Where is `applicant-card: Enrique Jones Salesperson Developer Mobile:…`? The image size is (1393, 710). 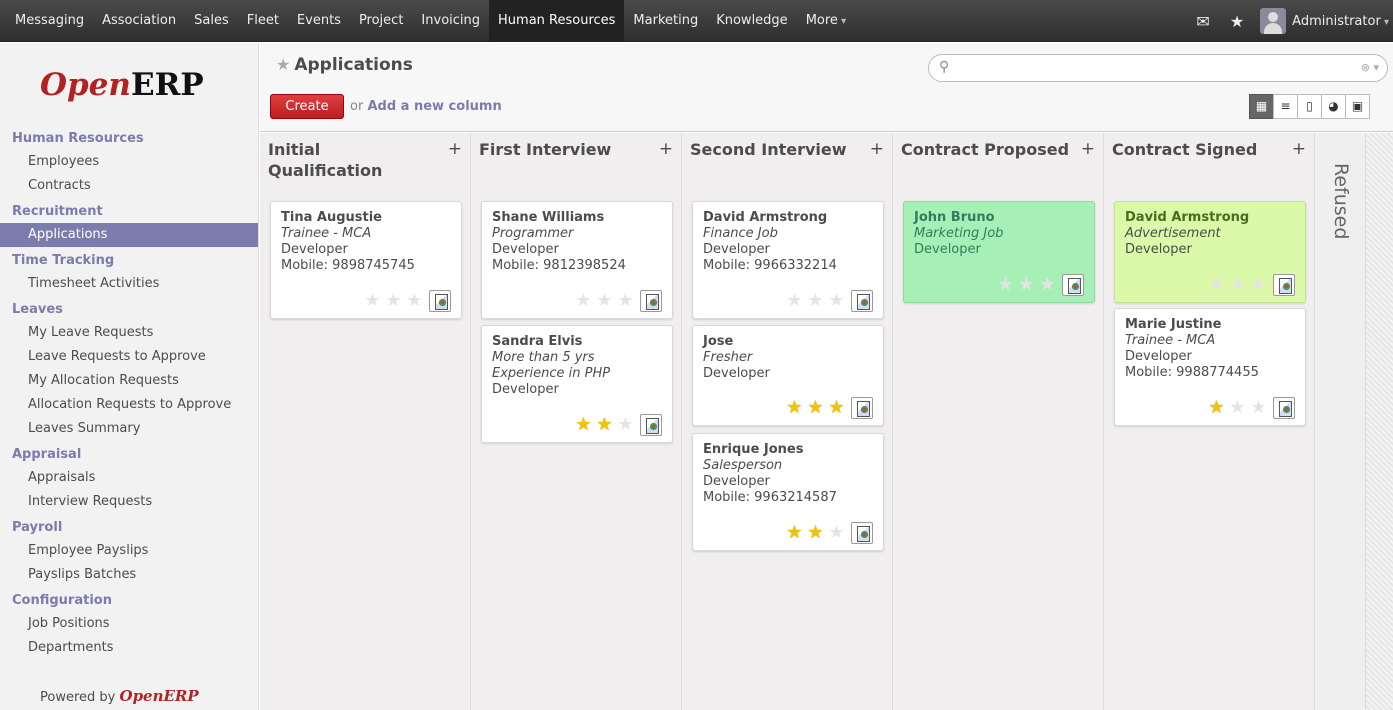 applicant-card: Enrique Jones Salesperson Developer Mobile:… is located at coordinates (788, 492).